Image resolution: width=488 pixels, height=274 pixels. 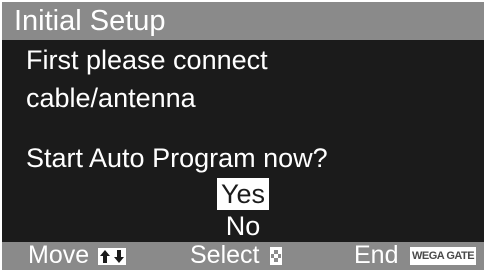 What do you see at coordinates (90, 21) in the screenshot?
I see `page-title: Initial Setup` at bounding box center [90, 21].